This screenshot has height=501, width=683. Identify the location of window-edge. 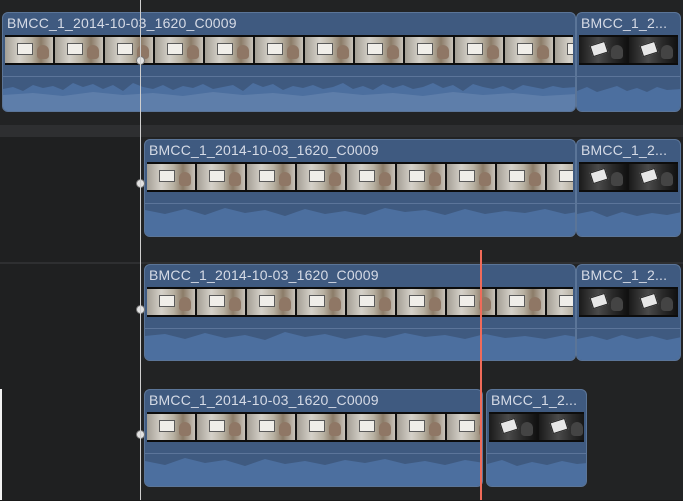
(1, 444).